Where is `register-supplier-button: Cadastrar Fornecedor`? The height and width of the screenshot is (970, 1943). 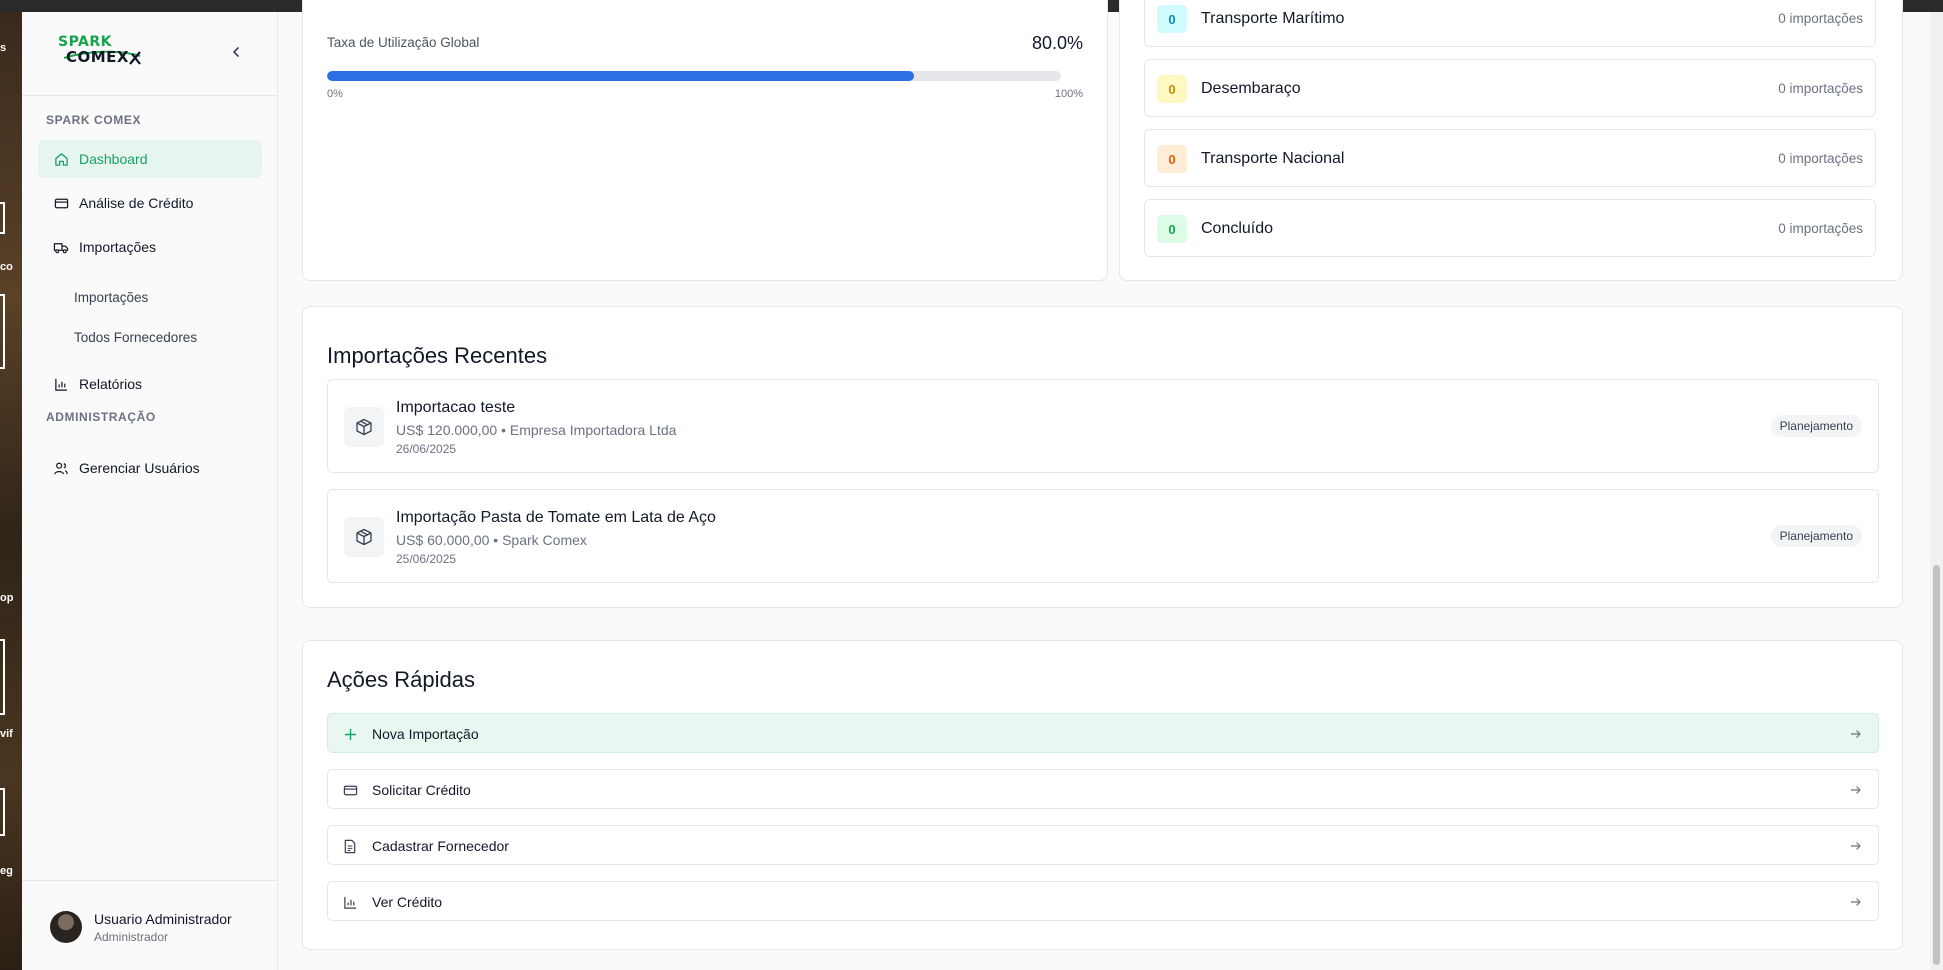
register-supplier-button: Cadastrar Fornecedor is located at coordinates (1103, 845).